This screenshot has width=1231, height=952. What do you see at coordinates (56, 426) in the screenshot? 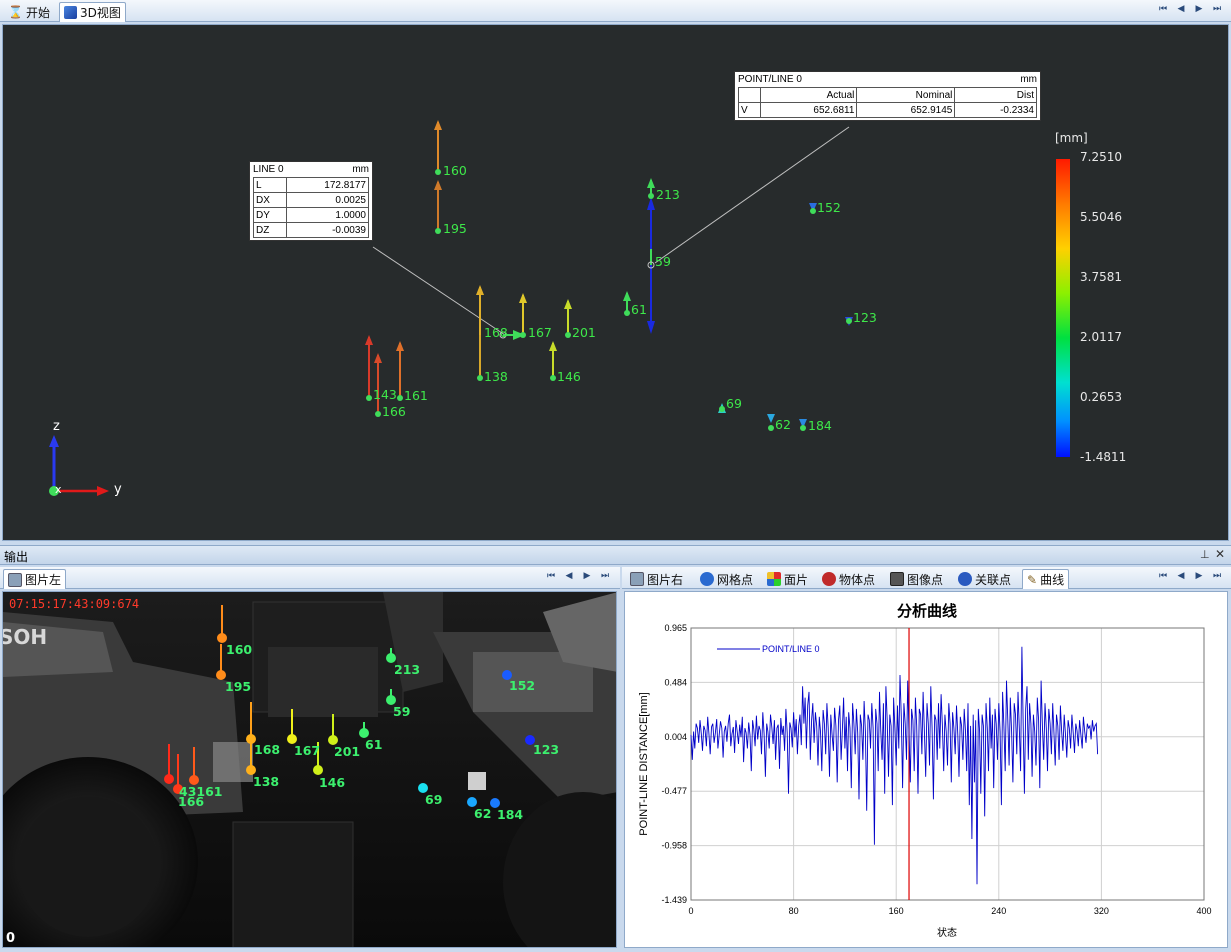
I see `axis-label-z: z` at bounding box center [56, 426].